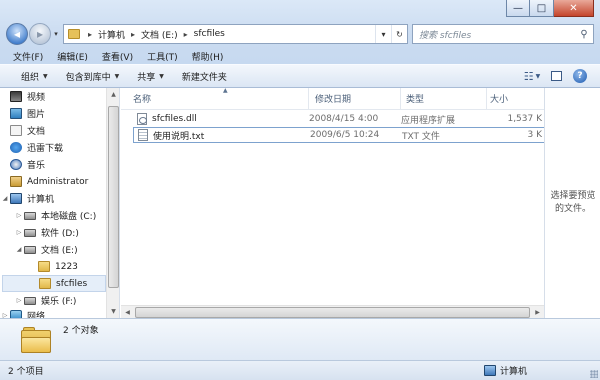 This screenshot has height=380, width=600. Describe the element at coordinates (573, 196) in the screenshot. I see `preview-message-line: 选择要预览` at that location.